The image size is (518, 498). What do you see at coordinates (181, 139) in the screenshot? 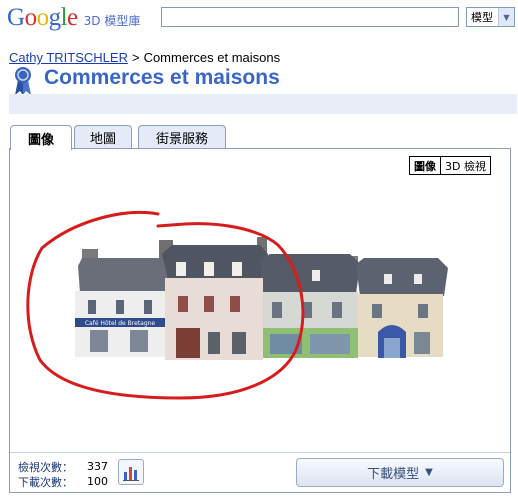
I see `tab-label: 街景服務` at bounding box center [181, 139].